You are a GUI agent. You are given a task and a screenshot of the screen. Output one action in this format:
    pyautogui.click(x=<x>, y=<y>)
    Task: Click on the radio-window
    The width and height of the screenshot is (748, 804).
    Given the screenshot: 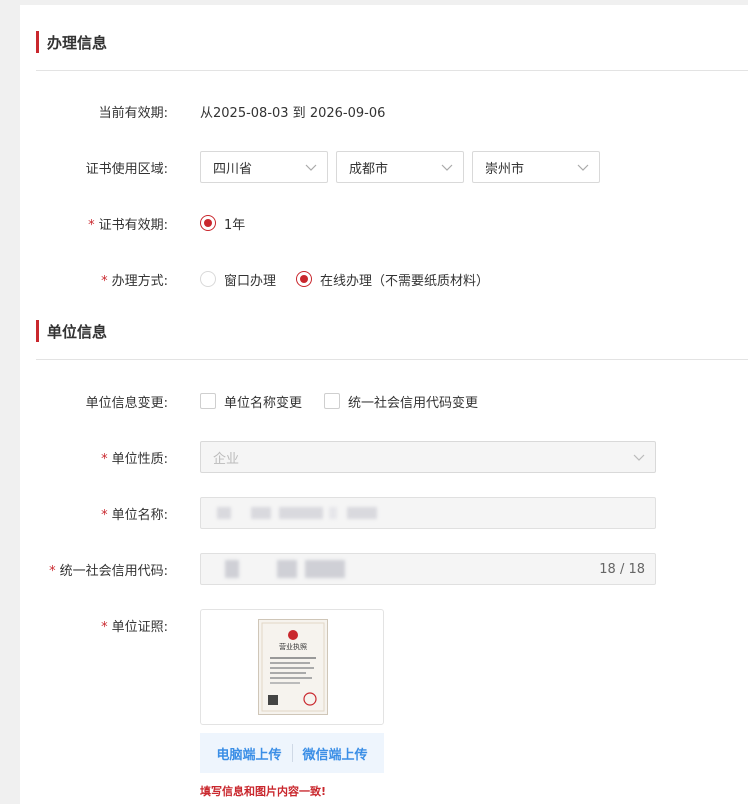 What is the action you would take?
    pyautogui.click(x=208, y=279)
    